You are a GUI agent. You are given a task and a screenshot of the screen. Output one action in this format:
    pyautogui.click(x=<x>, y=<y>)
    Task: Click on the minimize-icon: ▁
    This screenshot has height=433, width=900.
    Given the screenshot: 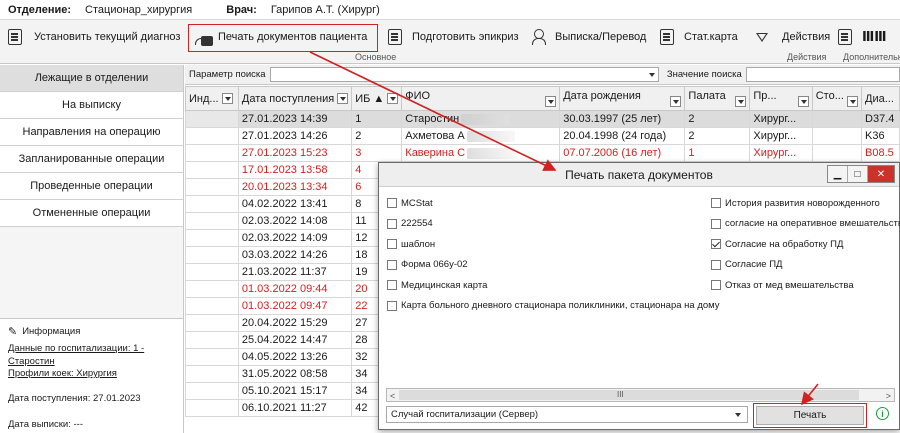 What is the action you would take?
    pyautogui.click(x=837, y=174)
    